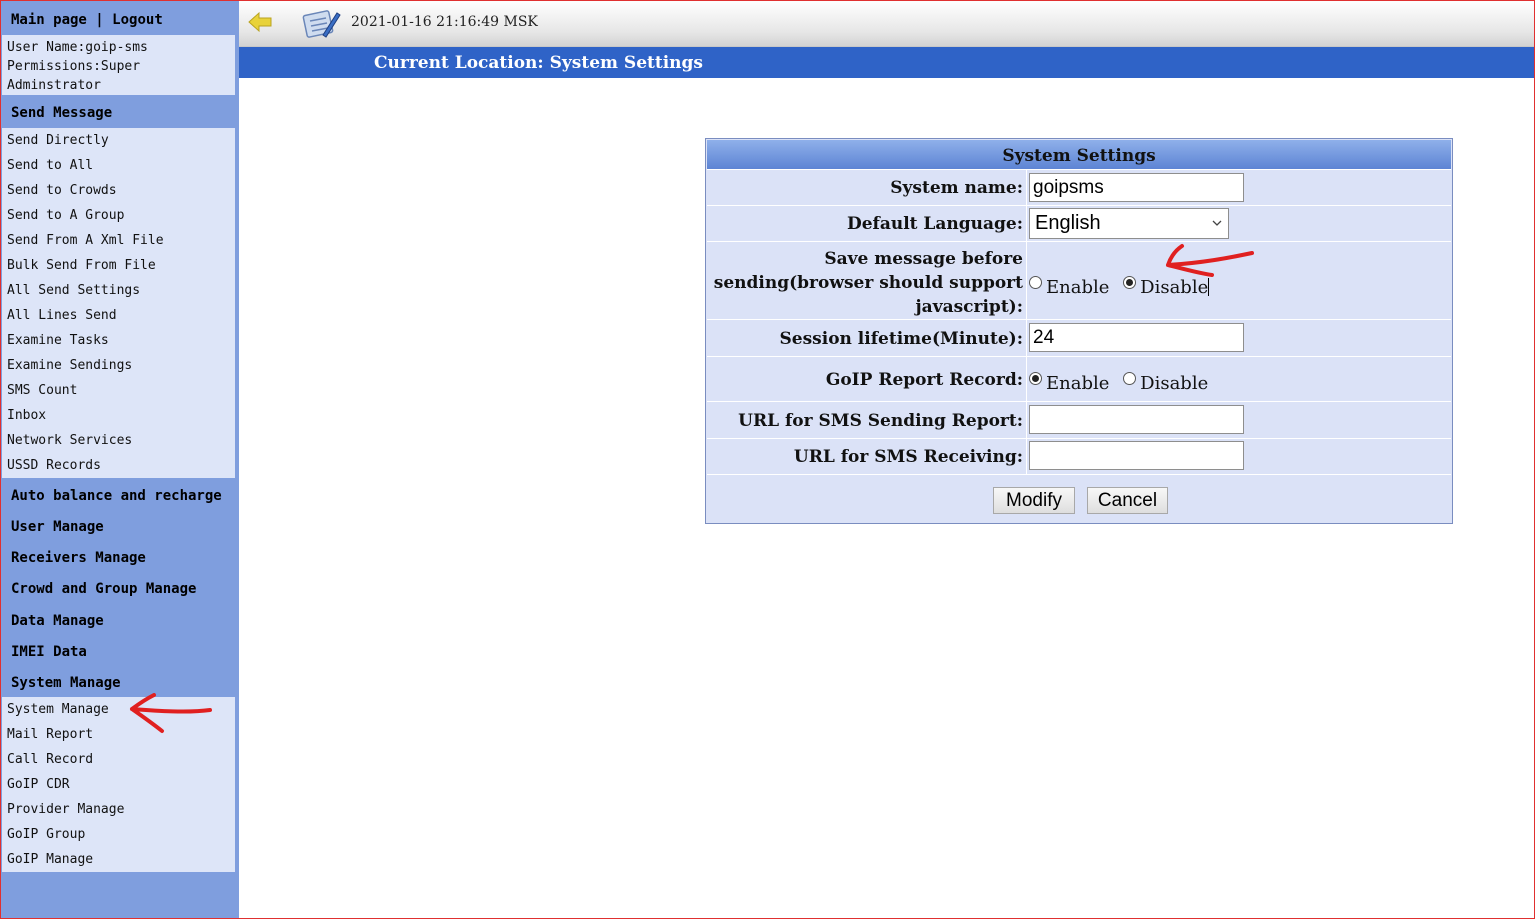 This screenshot has height=919, width=1535. I want to click on receivers-manage-header: Receivers Manage, so click(120, 558).